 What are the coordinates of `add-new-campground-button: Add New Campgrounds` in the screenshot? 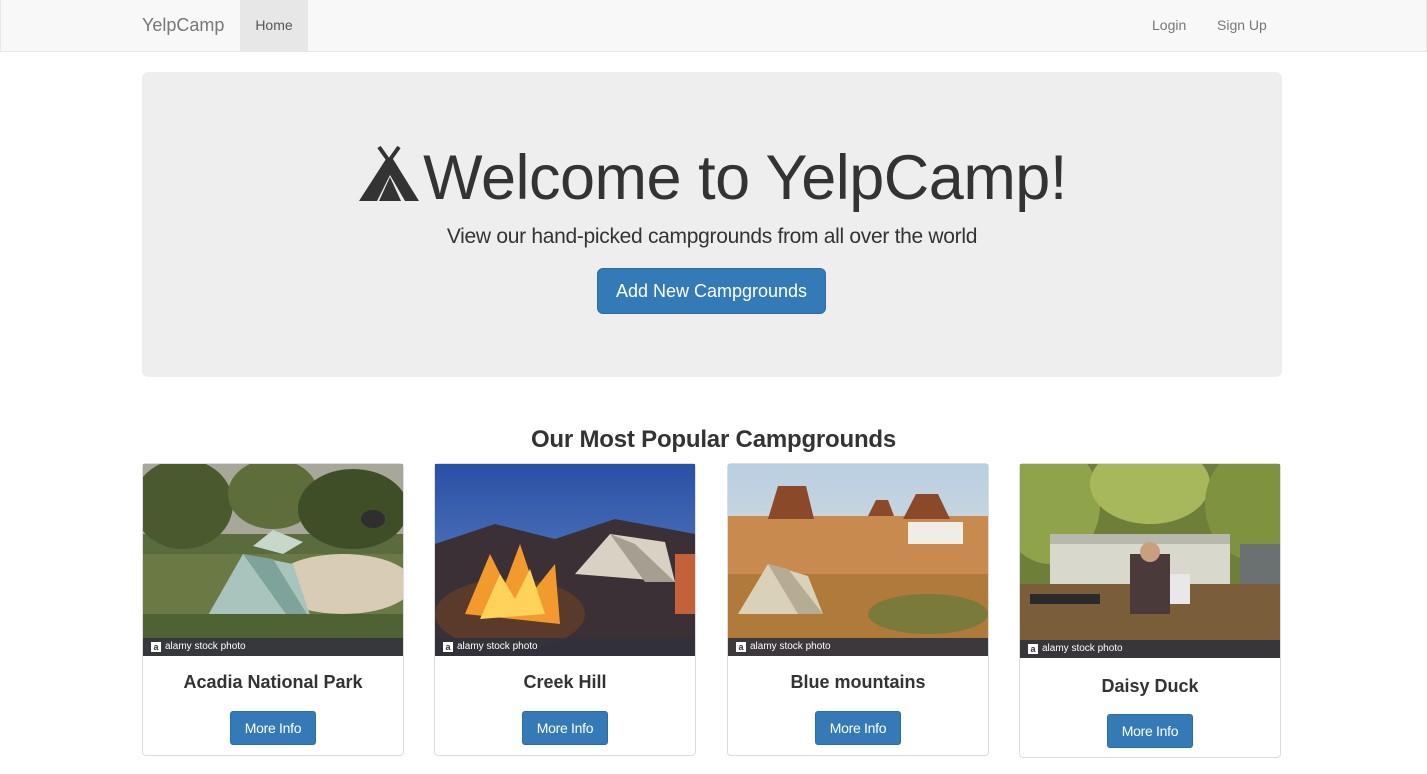 It's located at (711, 291).